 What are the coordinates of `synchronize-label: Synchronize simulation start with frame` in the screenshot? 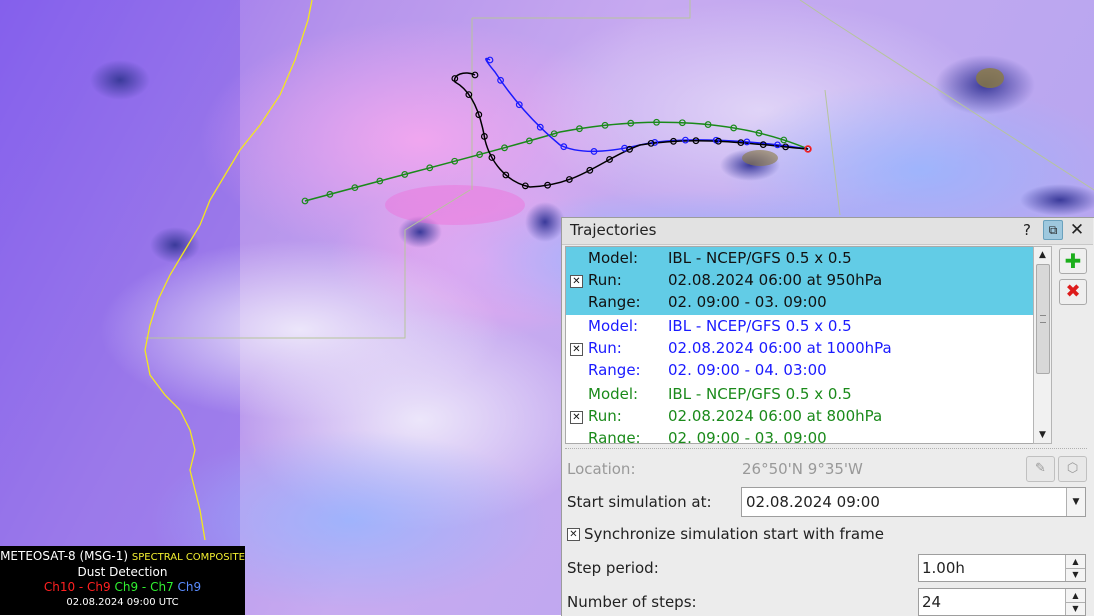 It's located at (734, 534).